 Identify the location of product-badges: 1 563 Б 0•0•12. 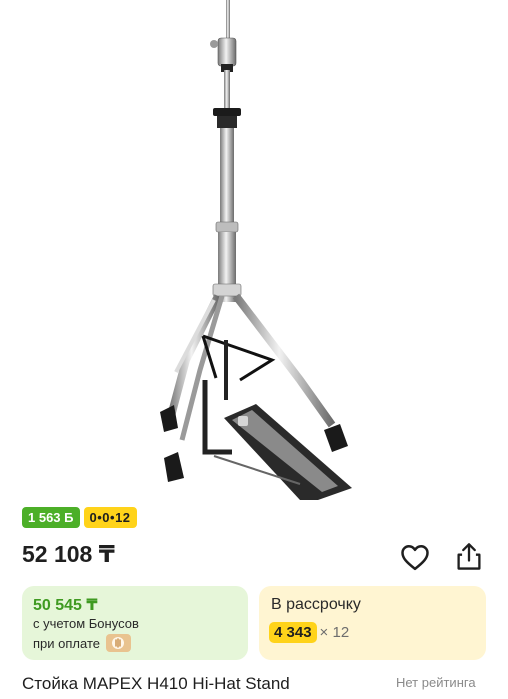
(79, 517).